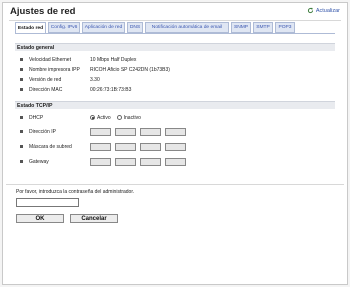  I want to click on row-value: 10 Mbps Half Duplex, so click(113, 59).